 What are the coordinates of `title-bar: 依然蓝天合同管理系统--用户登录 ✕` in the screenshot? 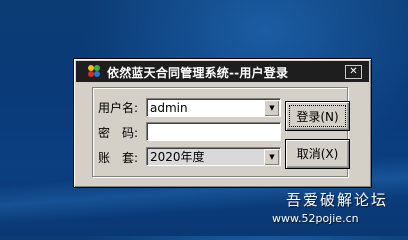 It's located at (222, 71).